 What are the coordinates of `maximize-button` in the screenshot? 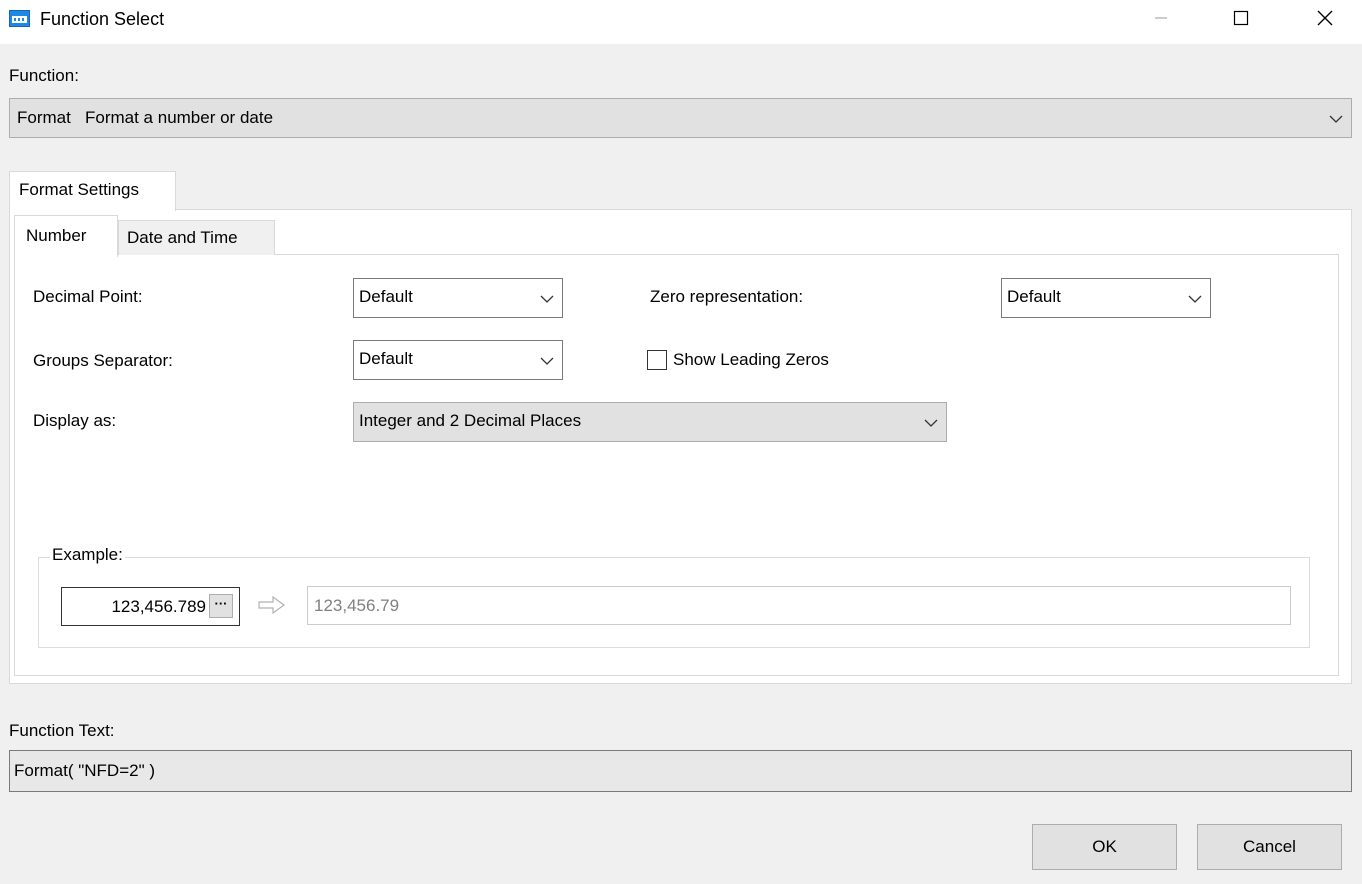 It's located at (1241, 18).